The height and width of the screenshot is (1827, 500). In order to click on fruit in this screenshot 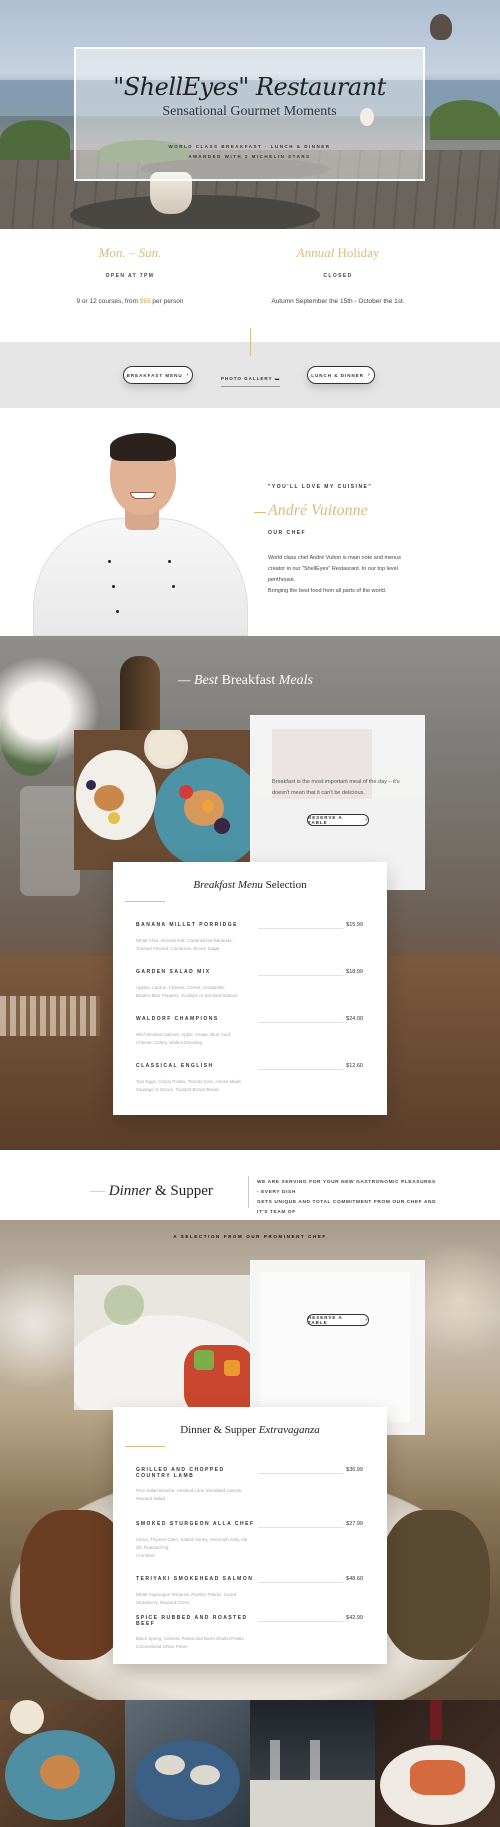, I will do `click(208, 806)`.